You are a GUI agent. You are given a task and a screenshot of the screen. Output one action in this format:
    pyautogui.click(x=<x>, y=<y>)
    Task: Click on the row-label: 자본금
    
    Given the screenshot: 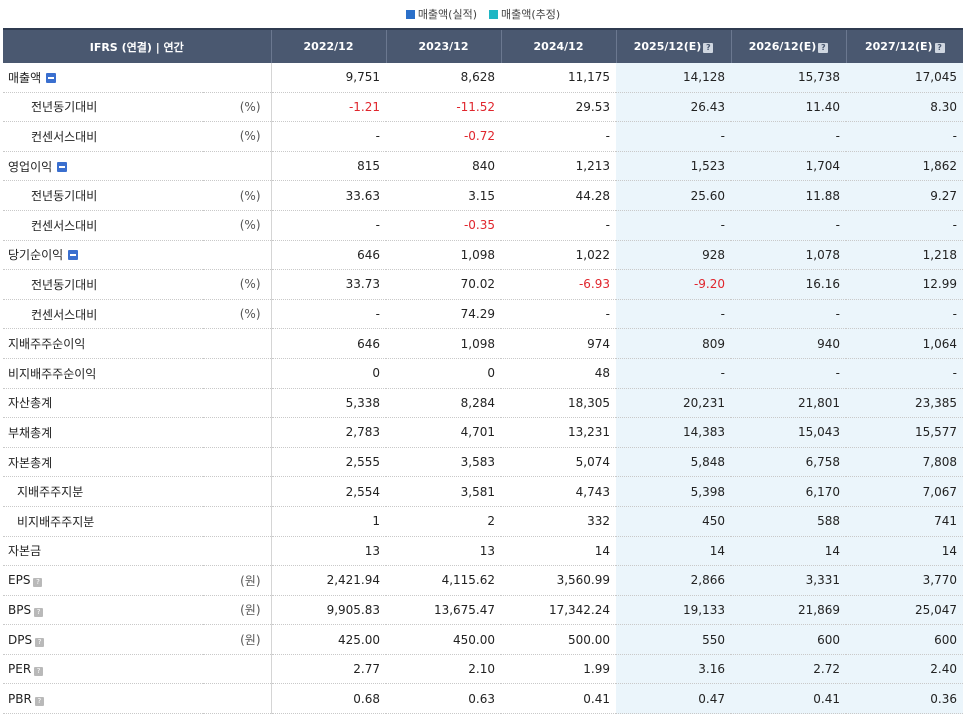 What is the action you would take?
    pyautogui.click(x=103, y=551)
    